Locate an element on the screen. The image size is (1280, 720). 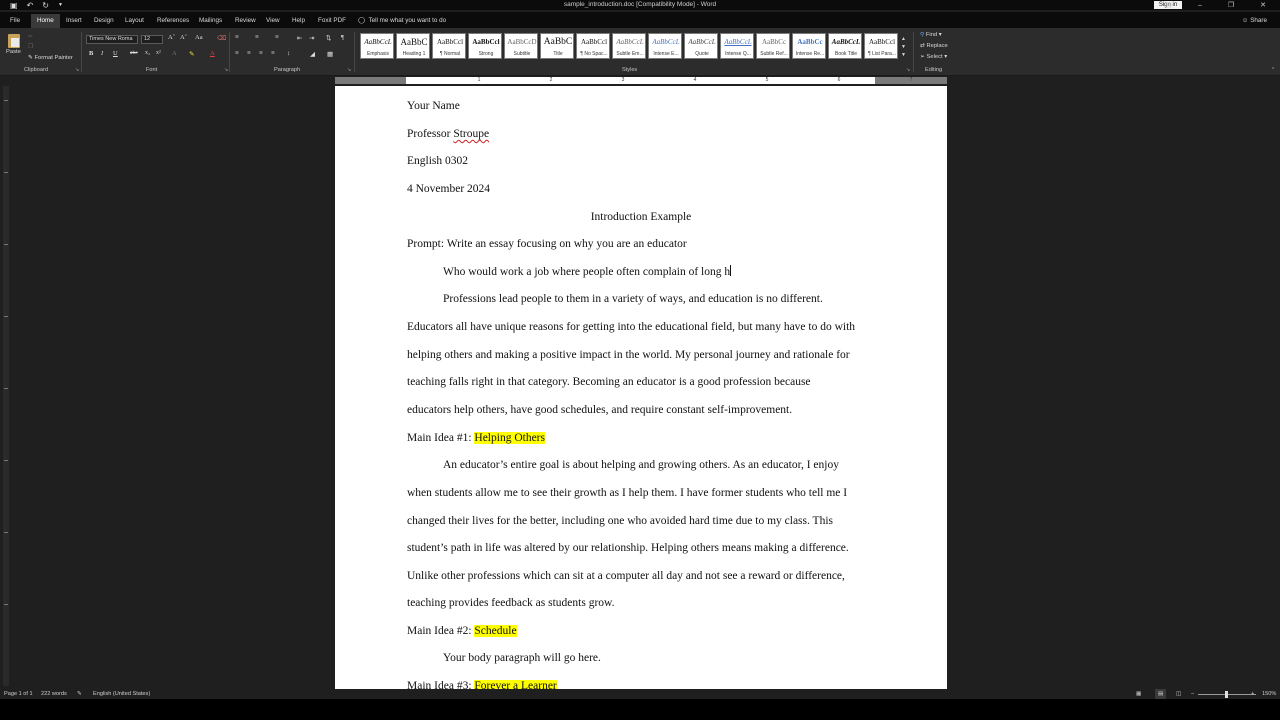
body2-line: Your body paragraph will go here. is located at coordinates (522, 658).